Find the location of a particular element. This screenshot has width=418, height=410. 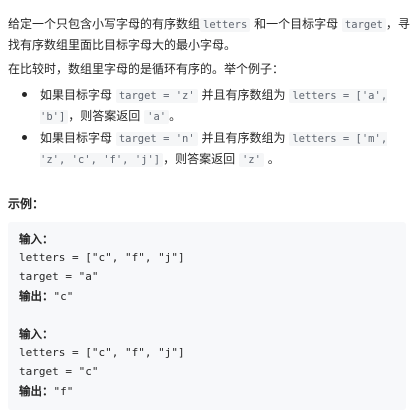

bullet-1-text-2: 并且有序数组为 is located at coordinates (243, 95).